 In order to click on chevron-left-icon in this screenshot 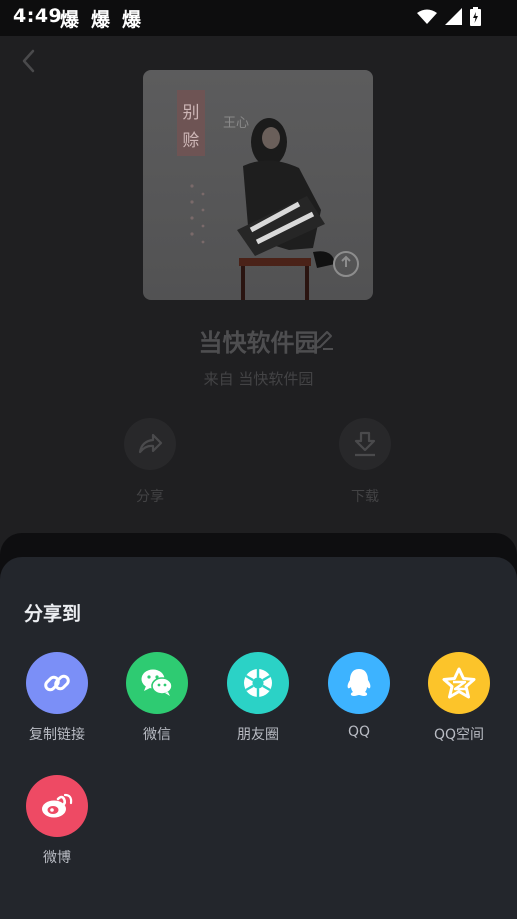, I will do `click(28, 61)`.